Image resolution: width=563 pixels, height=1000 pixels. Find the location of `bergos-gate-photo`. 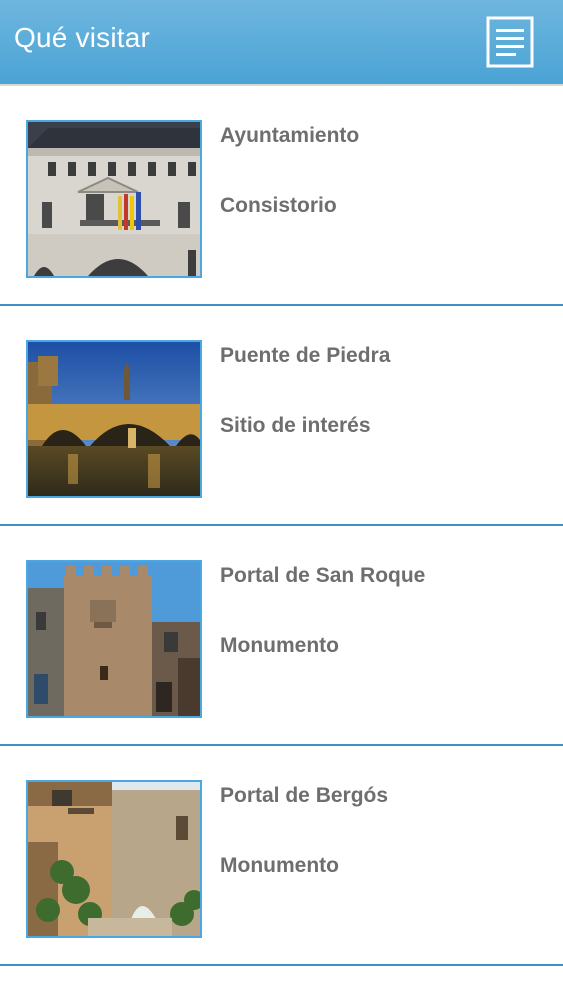

bergos-gate-photo is located at coordinates (114, 859).